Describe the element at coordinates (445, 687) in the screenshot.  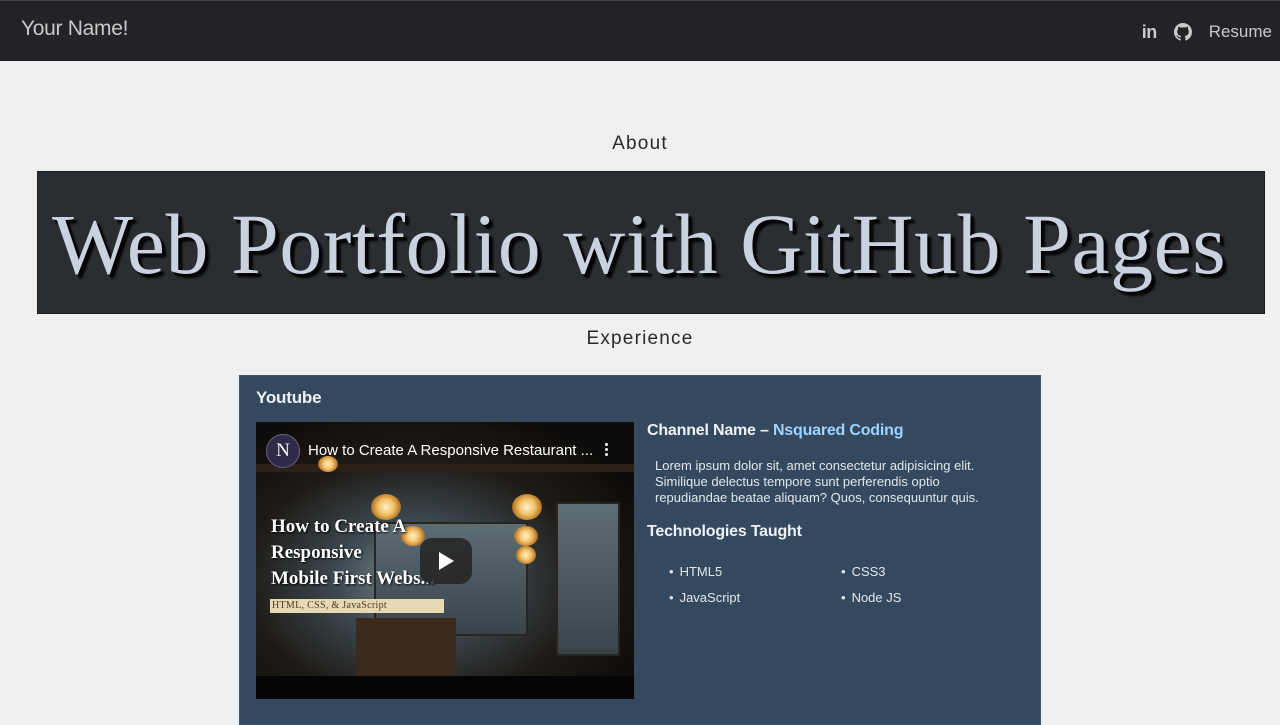
I see `video-bottom-bar` at that location.